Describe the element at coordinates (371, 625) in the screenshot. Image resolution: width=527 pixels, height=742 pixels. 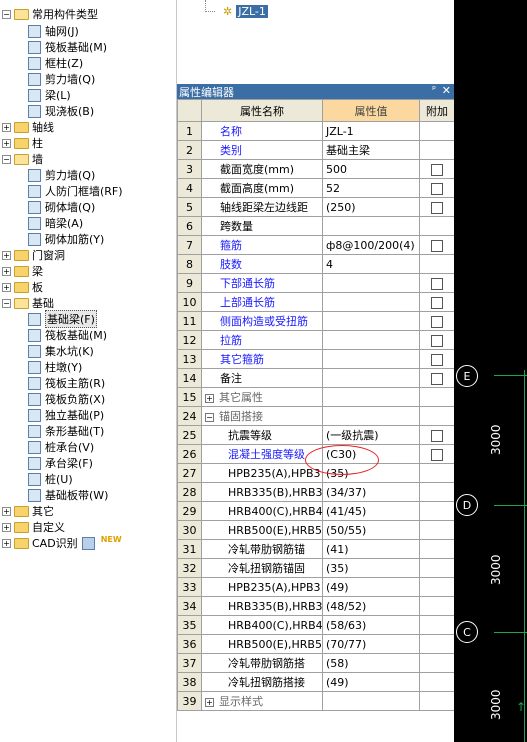
I see `property-value: (58/63)` at that location.